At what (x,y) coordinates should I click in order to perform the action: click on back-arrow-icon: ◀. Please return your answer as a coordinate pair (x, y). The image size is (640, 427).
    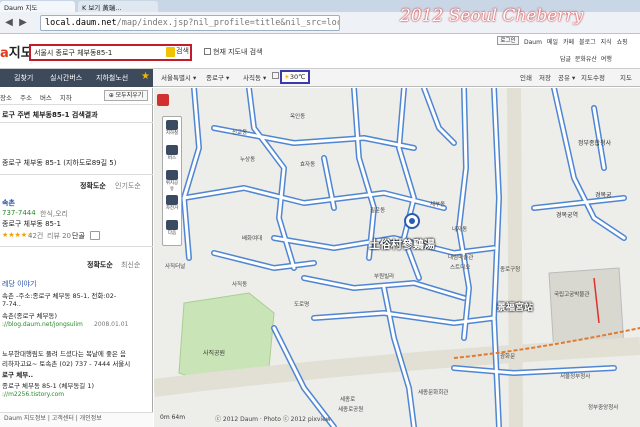
    Looking at the image, I should click on (9, 22).